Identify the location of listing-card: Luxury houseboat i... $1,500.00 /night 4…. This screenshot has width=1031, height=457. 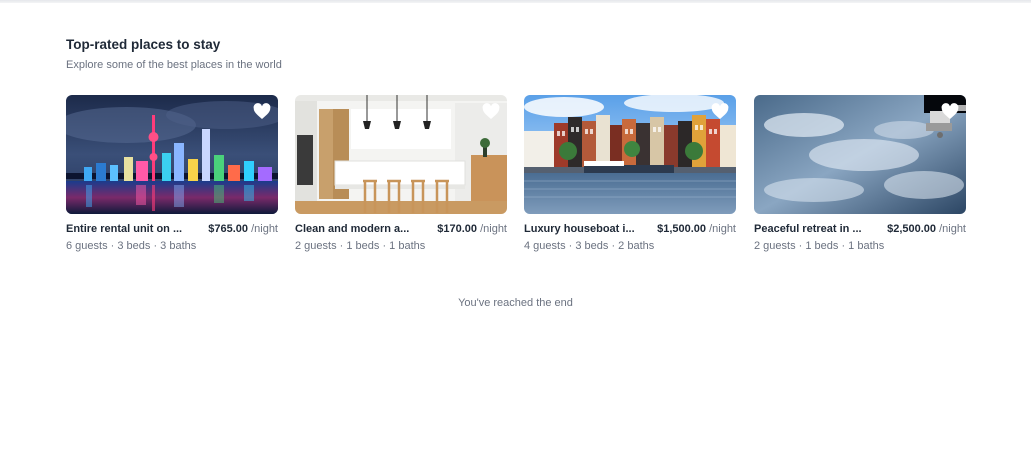
(630, 175).